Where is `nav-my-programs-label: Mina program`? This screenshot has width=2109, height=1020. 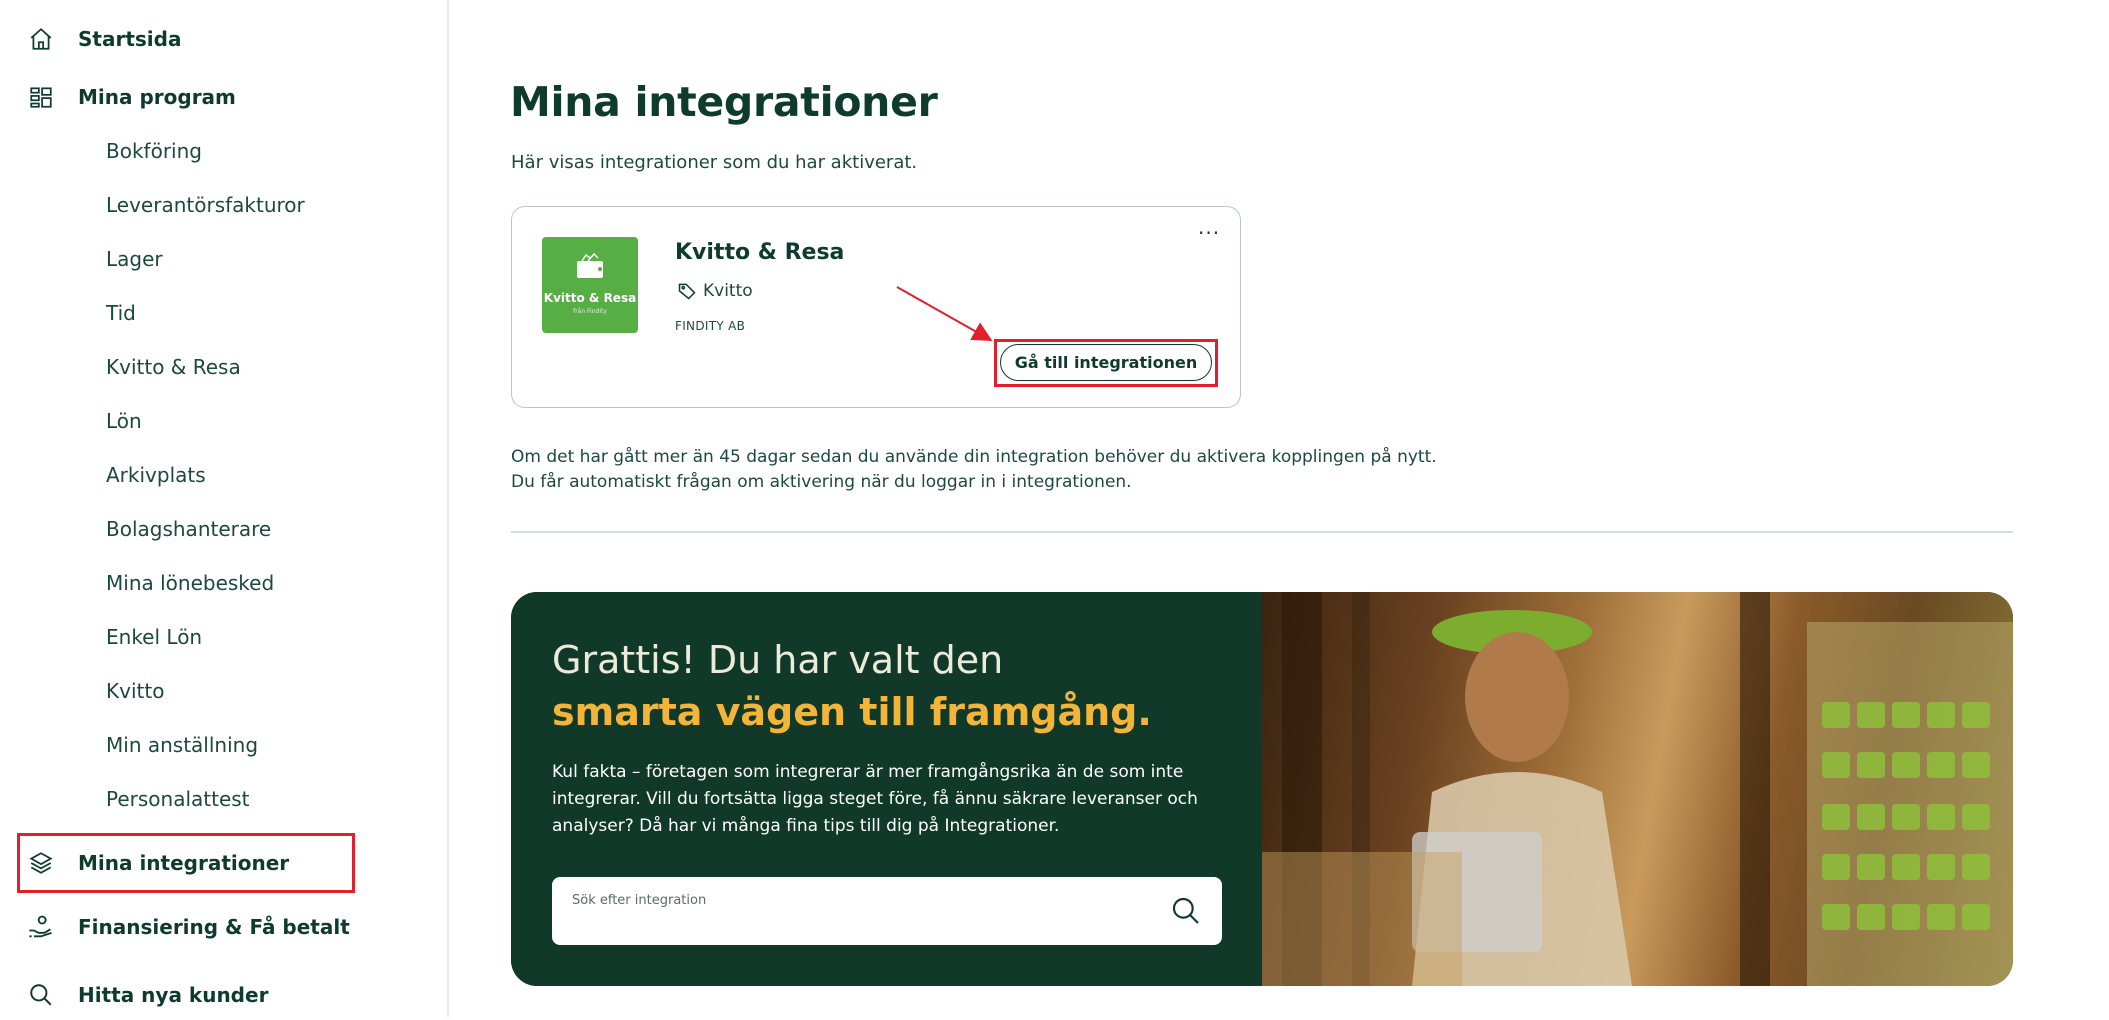
nav-my-programs-label: Mina program is located at coordinates (157, 97).